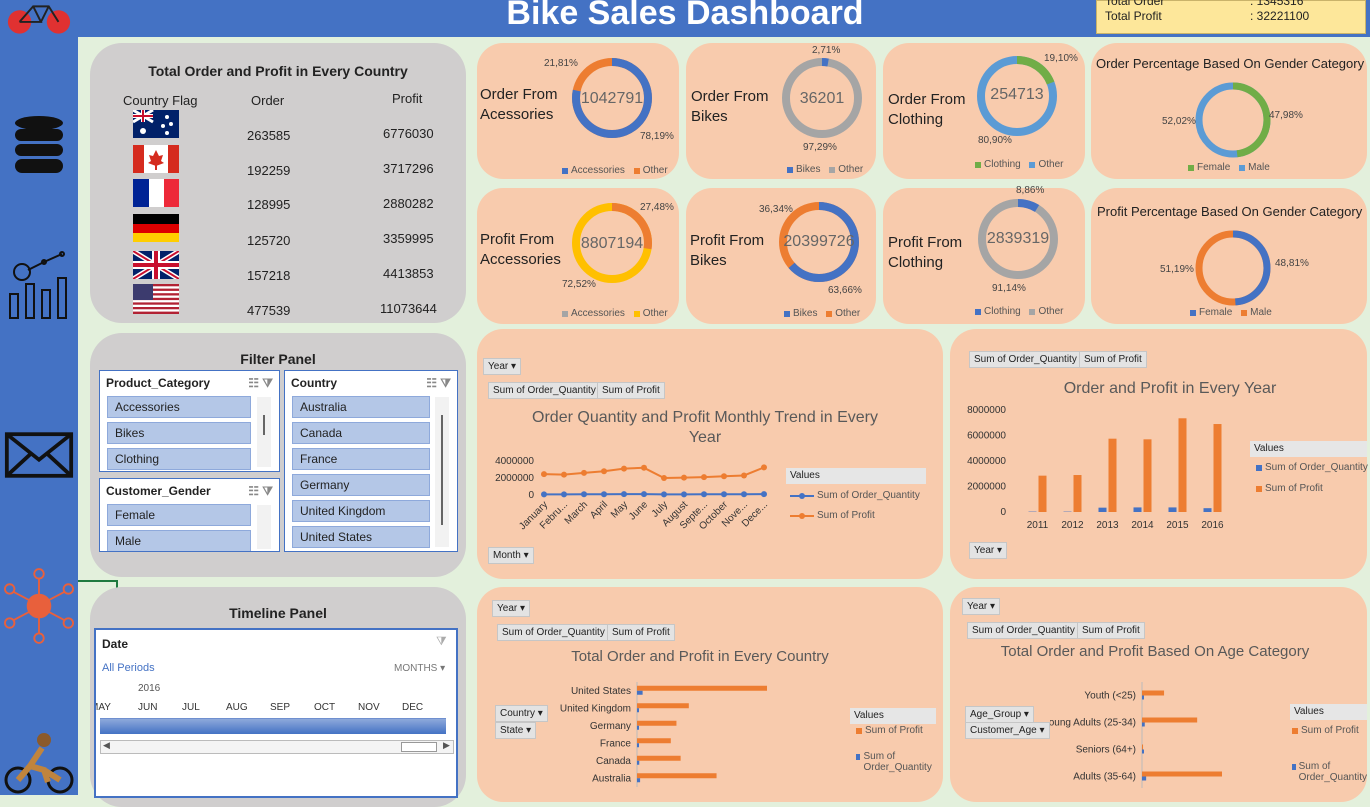 This screenshot has width=1370, height=807. I want to click on database-icon, so click(39, 146).